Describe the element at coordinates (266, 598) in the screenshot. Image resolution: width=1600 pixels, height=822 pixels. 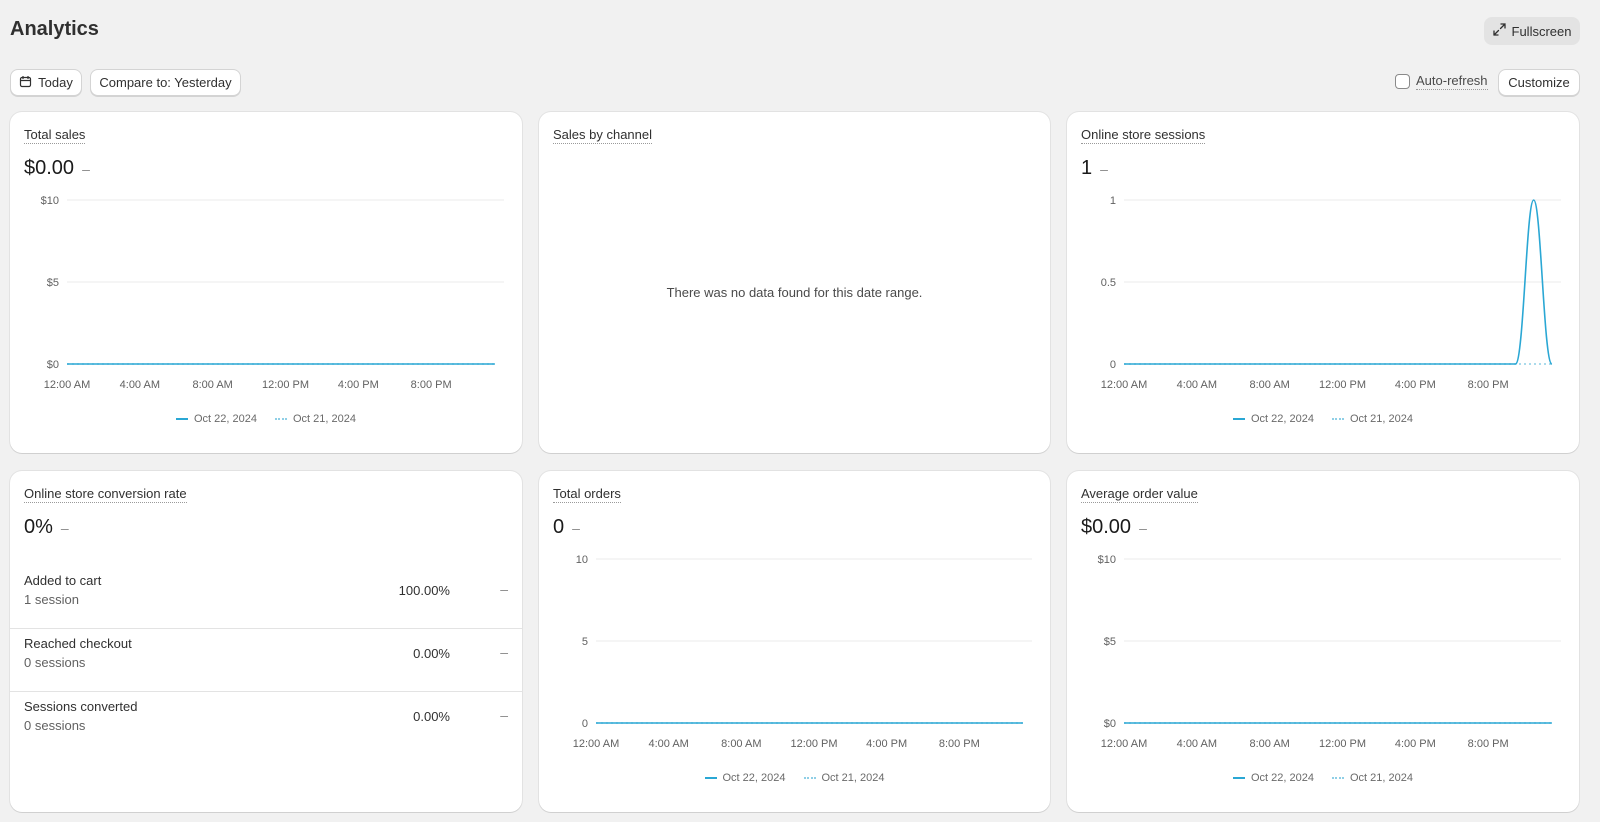
I see `funnel-row-added-to-cart: Added to cart 1 session 100.00% –` at that location.